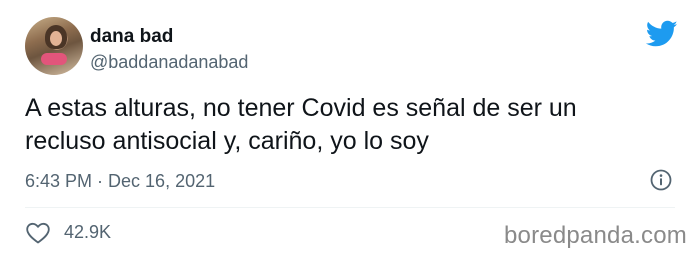 The height and width of the screenshot is (257, 700). What do you see at coordinates (56, 38) in the screenshot?
I see `avatar-face` at bounding box center [56, 38].